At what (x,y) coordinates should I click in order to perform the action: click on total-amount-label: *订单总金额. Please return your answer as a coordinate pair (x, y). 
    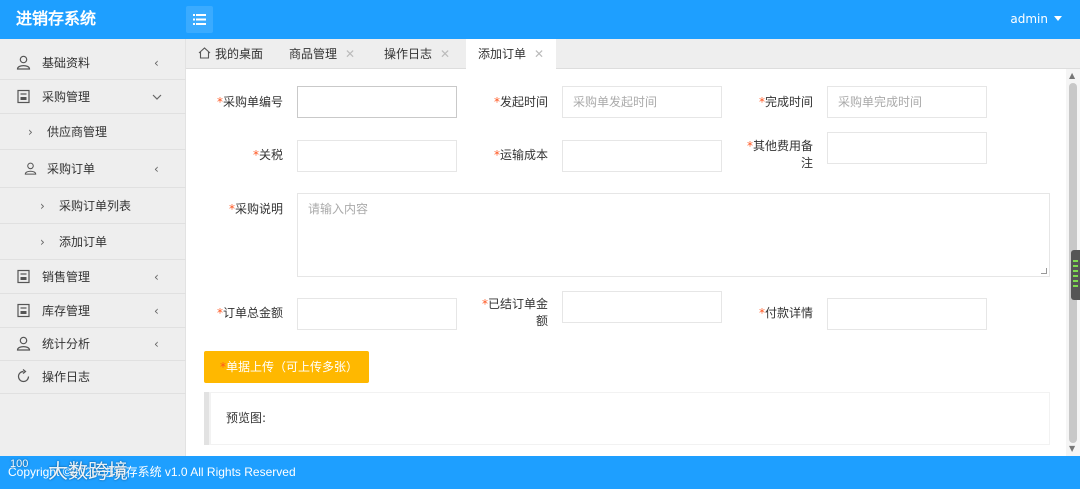
    Looking at the image, I should click on (249, 313).